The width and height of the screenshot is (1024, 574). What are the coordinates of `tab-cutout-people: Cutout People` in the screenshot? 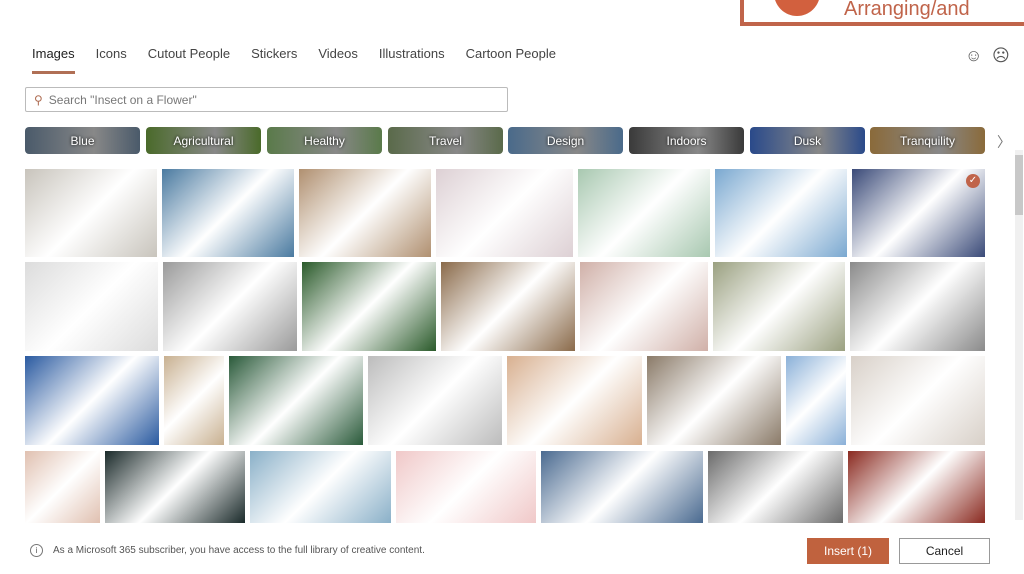 It's located at (189, 60).